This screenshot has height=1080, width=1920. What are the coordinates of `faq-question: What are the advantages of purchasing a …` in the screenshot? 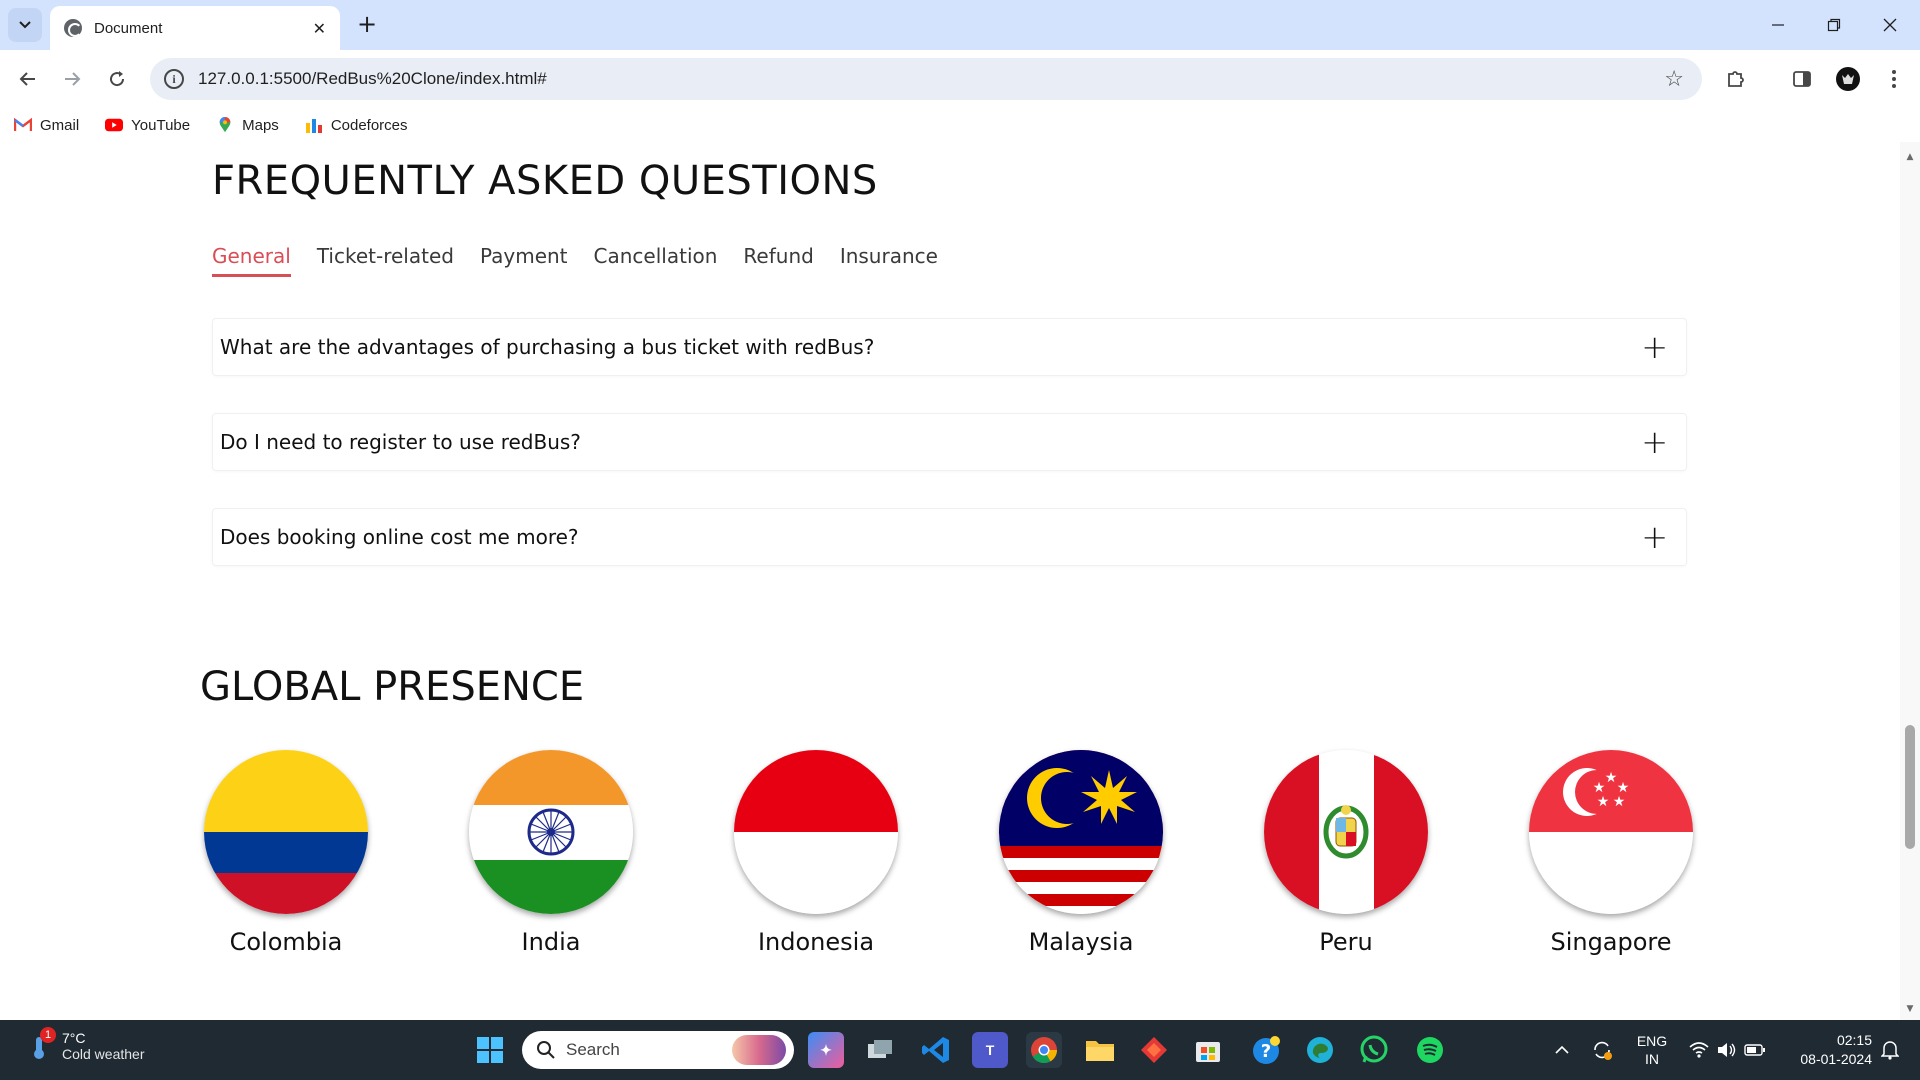 It's located at (547, 347).